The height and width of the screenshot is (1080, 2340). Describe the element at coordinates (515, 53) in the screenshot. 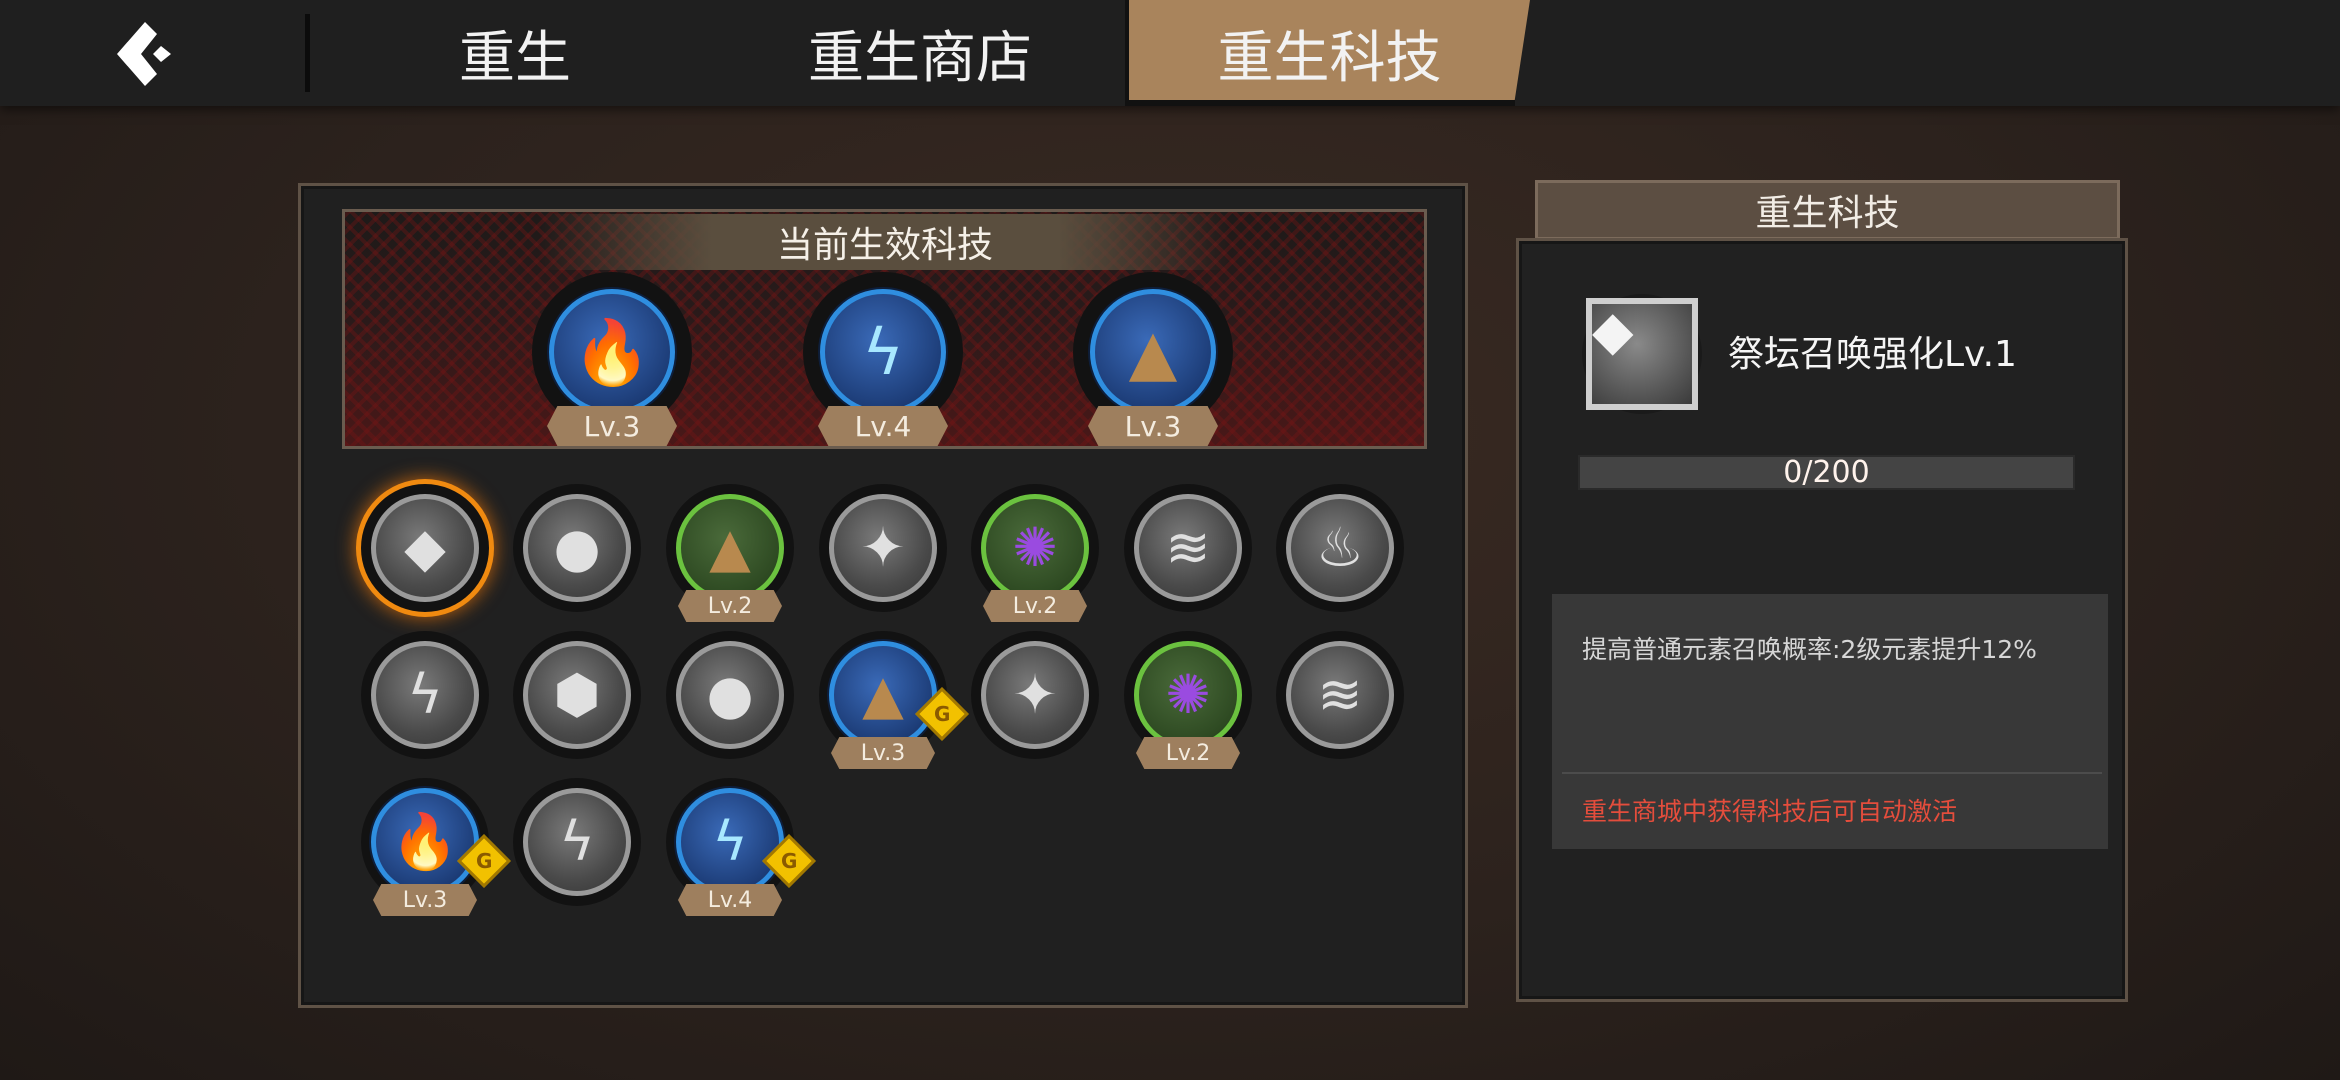

I see `tab-rebirth: 重生` at that location.